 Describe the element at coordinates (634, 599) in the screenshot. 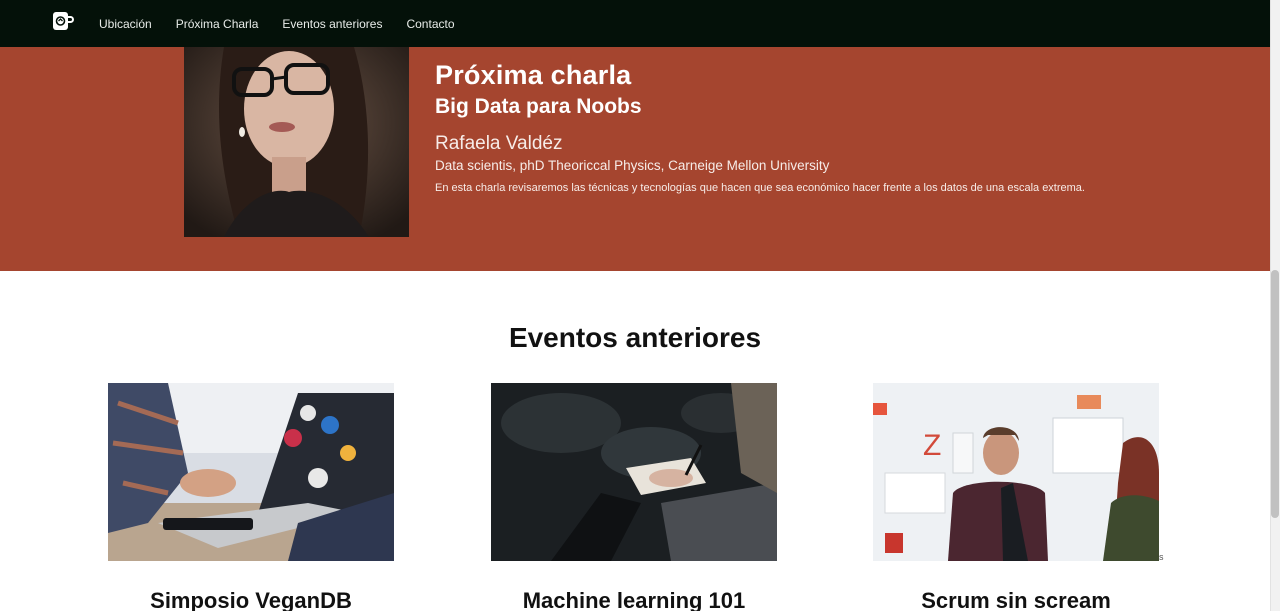

I see `event-title: Machine learning 101` at that location.